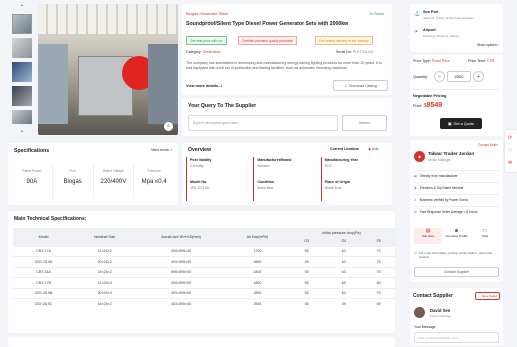 This screenshot has height=347, width=517. I want to click on col-model: Model, so click(44, 237).